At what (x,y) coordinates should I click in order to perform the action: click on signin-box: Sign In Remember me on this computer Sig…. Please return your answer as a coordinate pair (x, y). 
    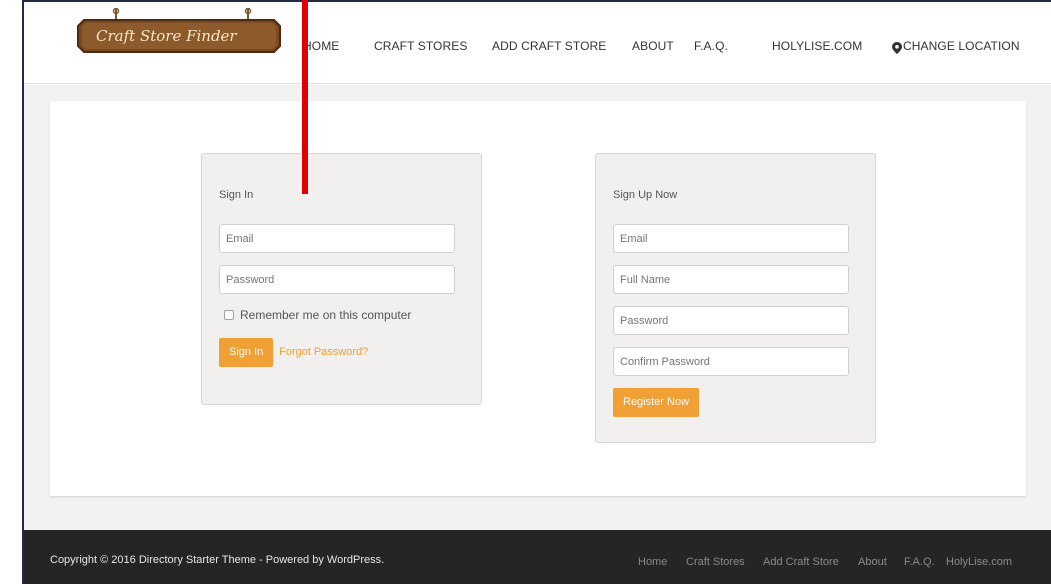
    Looking at the image, I should click on (341, 279).